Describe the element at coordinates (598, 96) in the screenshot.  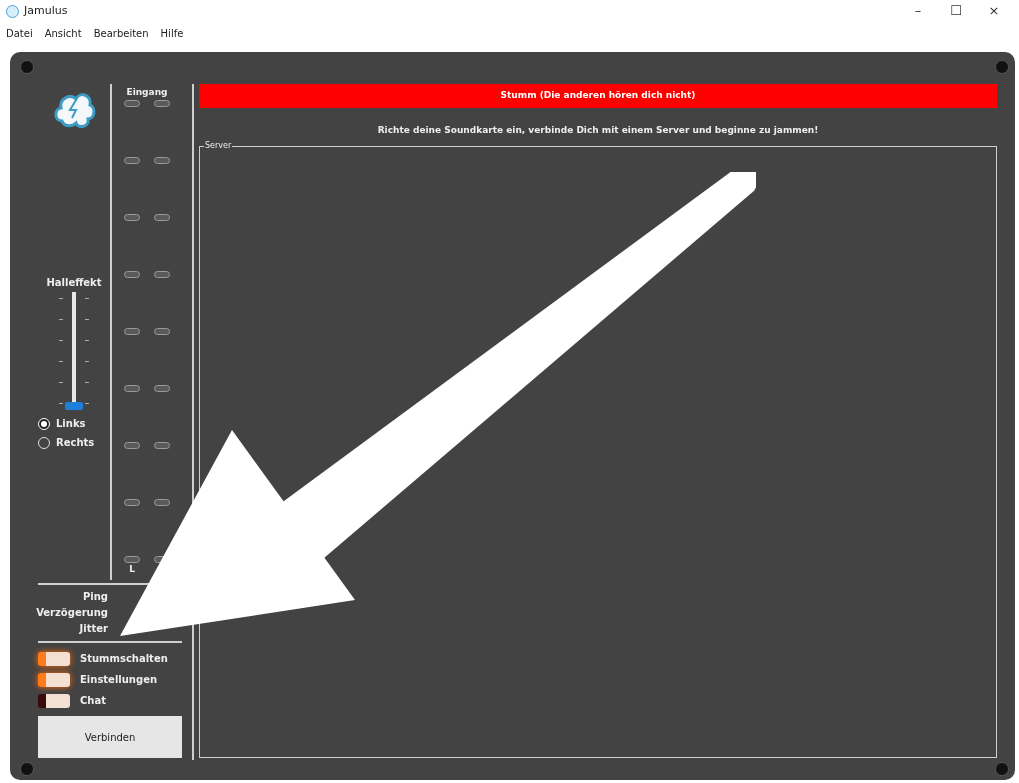
I see `mute-banner: Stumm (Die anderen hören dich nicht)` at that location.